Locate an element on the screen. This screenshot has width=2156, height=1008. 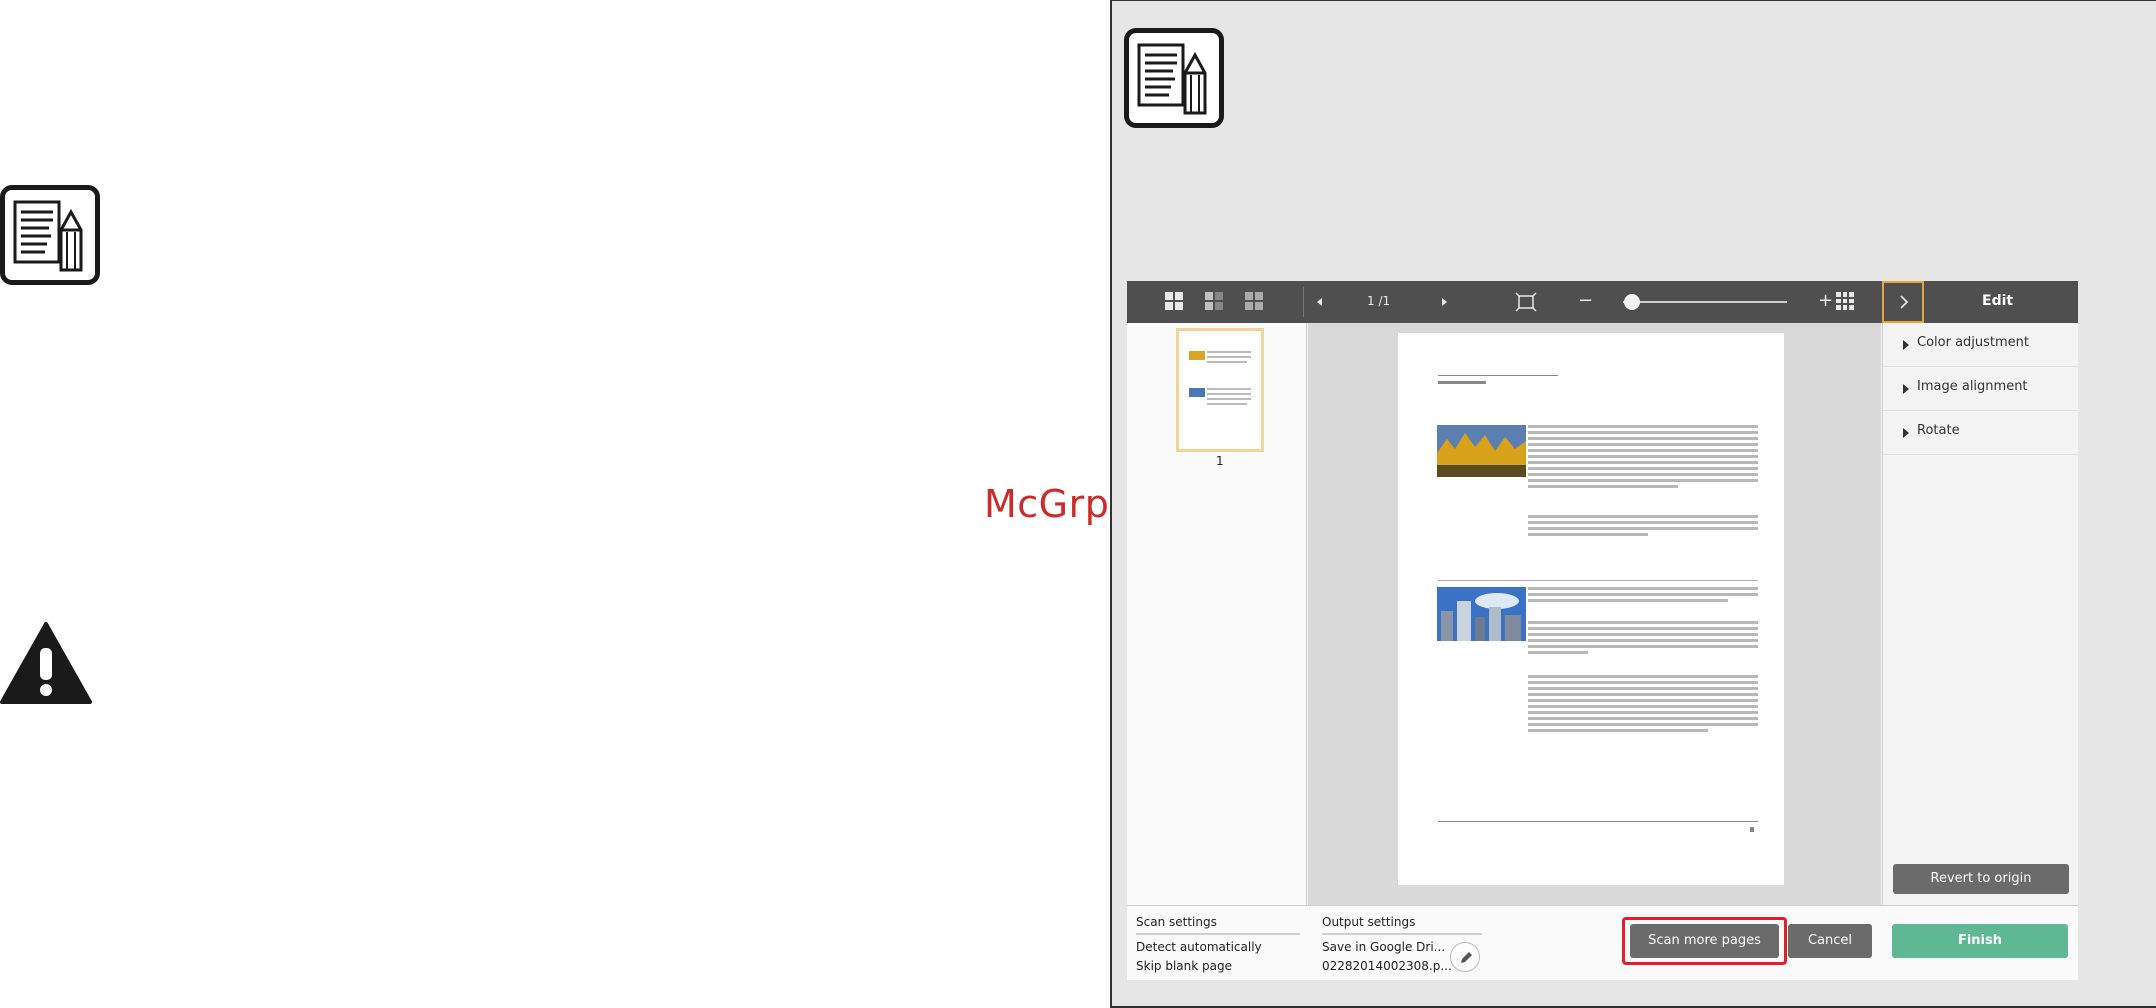
thumbnail-grid-icon is located at coordinates (1845, 301).